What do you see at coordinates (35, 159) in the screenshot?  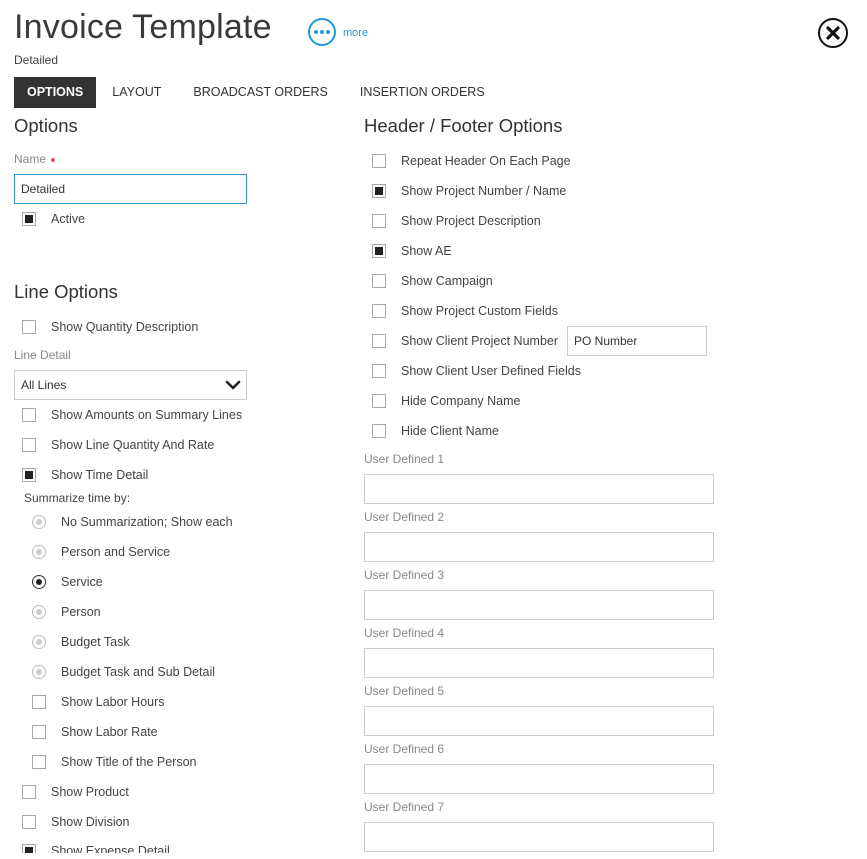 I see `name-field-label: Name` at bounding box center [35, 159].